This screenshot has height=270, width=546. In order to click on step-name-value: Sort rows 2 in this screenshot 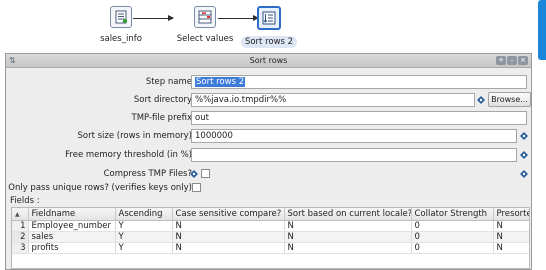, I will do `click(220, 82)`.